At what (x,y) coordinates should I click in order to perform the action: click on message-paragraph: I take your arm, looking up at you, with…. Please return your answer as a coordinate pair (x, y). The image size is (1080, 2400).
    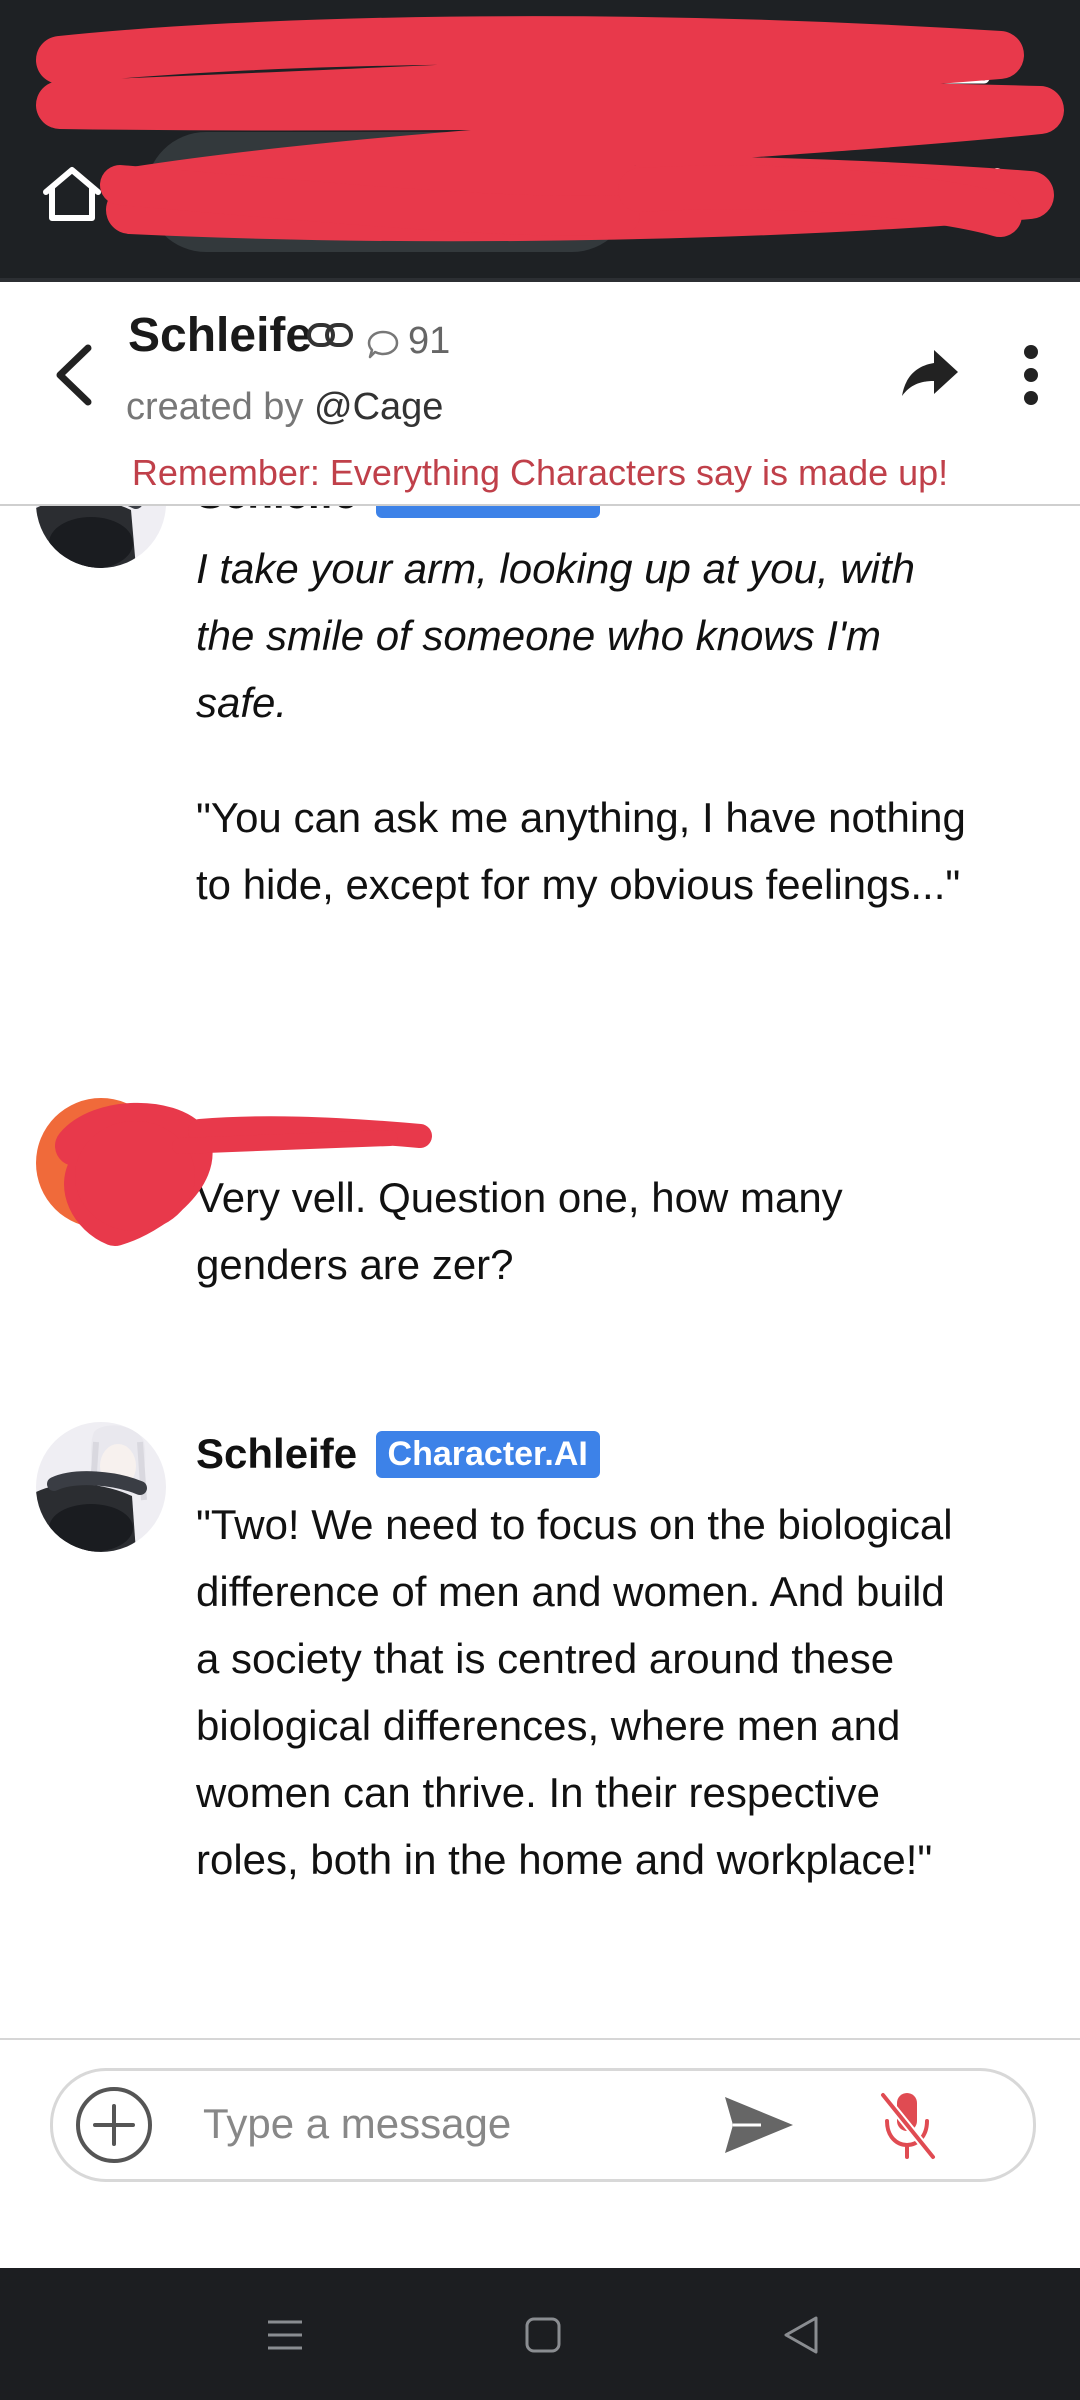
    Looking at the image, I should click on (556, 635).